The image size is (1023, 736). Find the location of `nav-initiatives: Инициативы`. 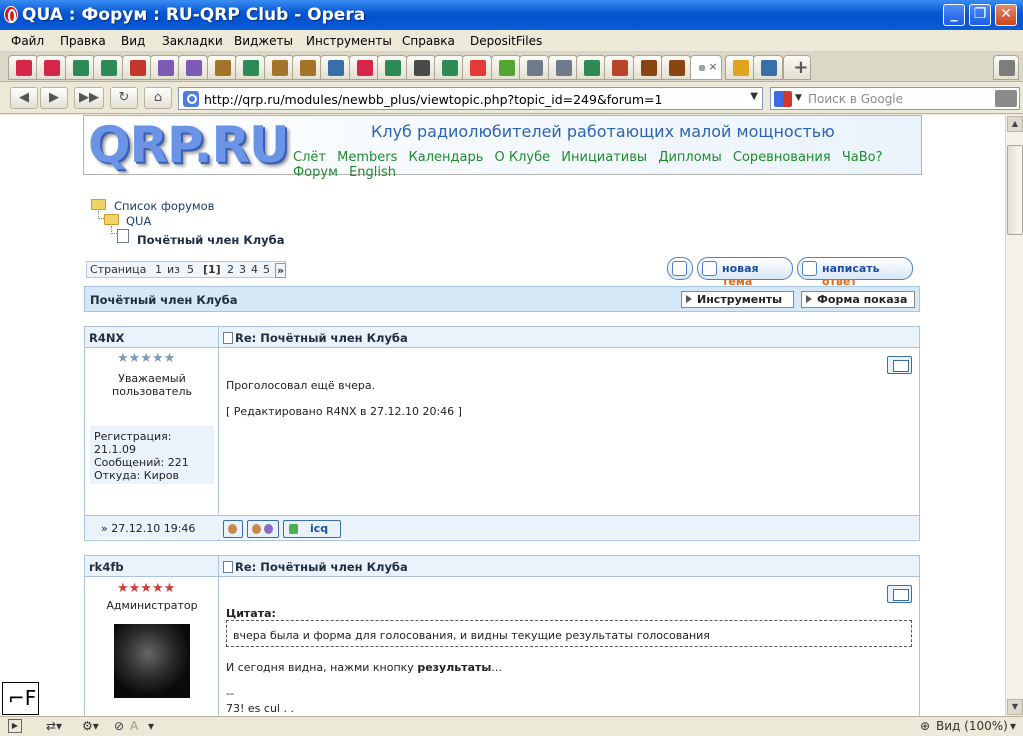

nav-initiatives: Инициативы is located at coordinates (604, 157).